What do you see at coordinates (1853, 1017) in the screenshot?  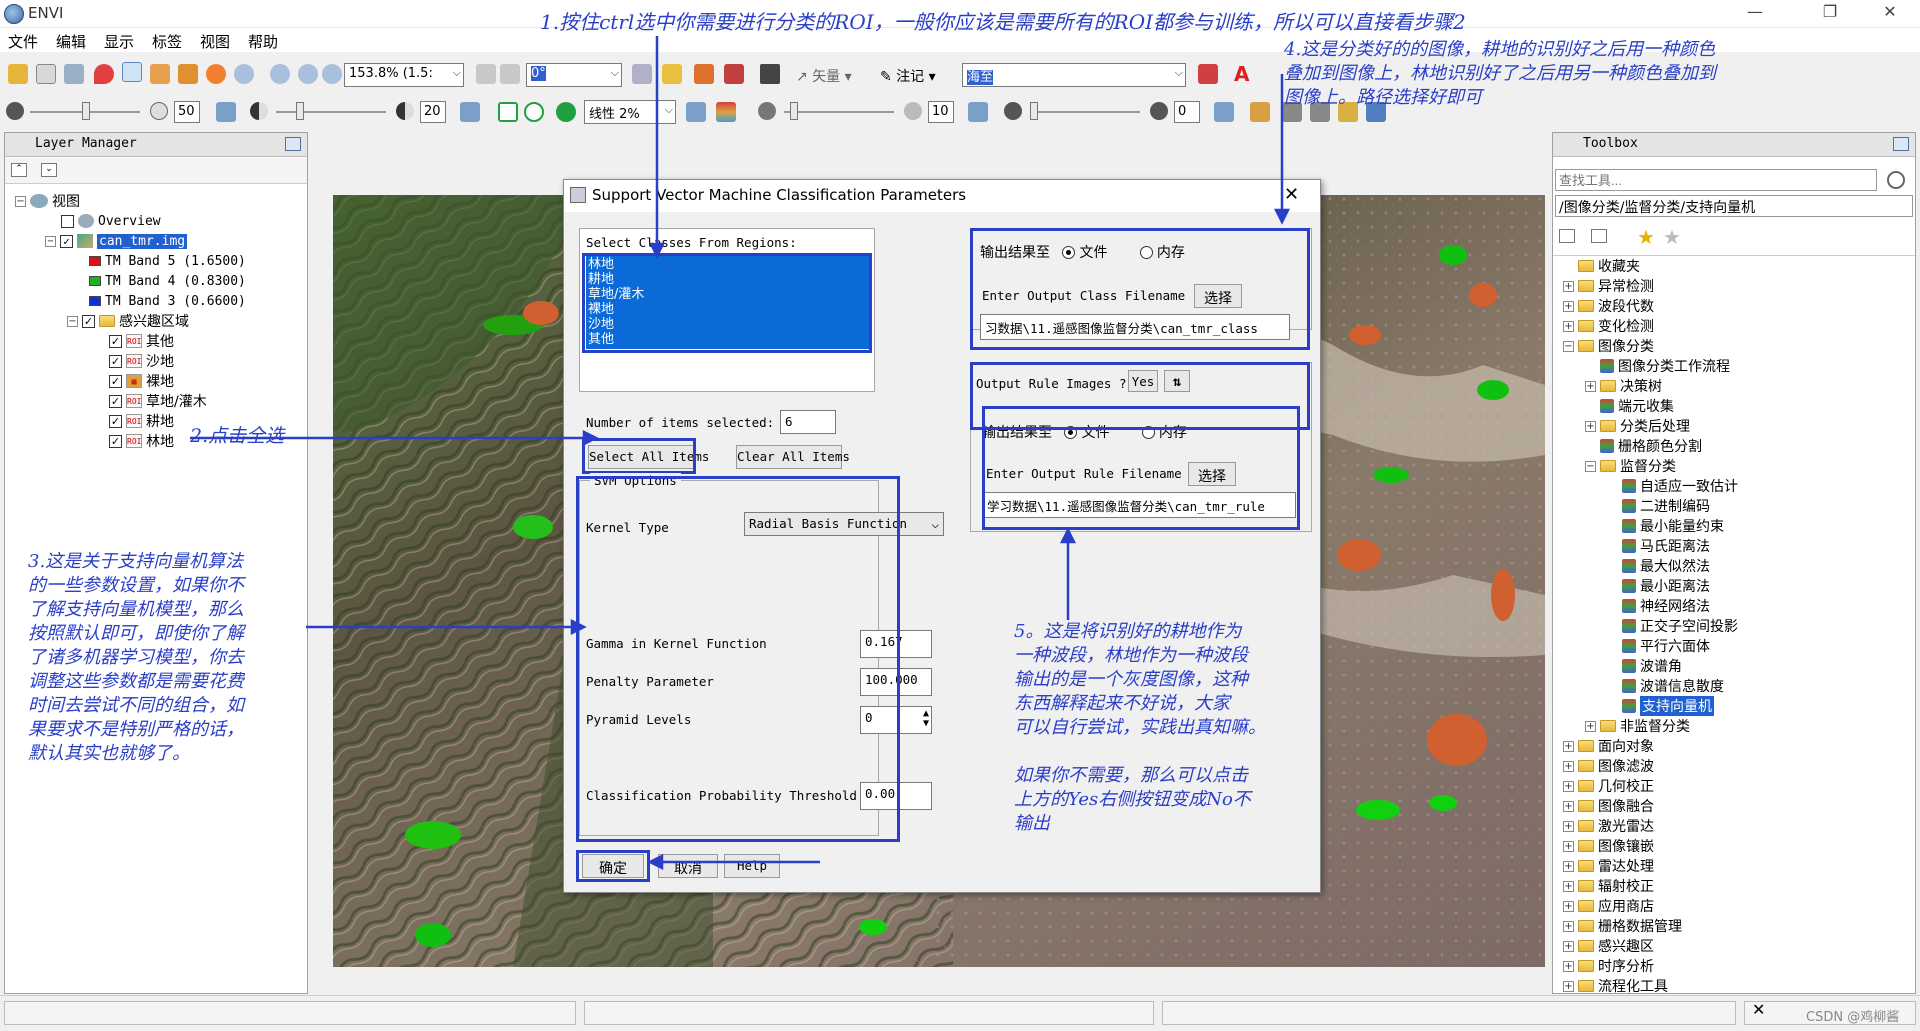 I see `watermark: CSDN @鸡柳酱` at bounding box center [1853, 1017].